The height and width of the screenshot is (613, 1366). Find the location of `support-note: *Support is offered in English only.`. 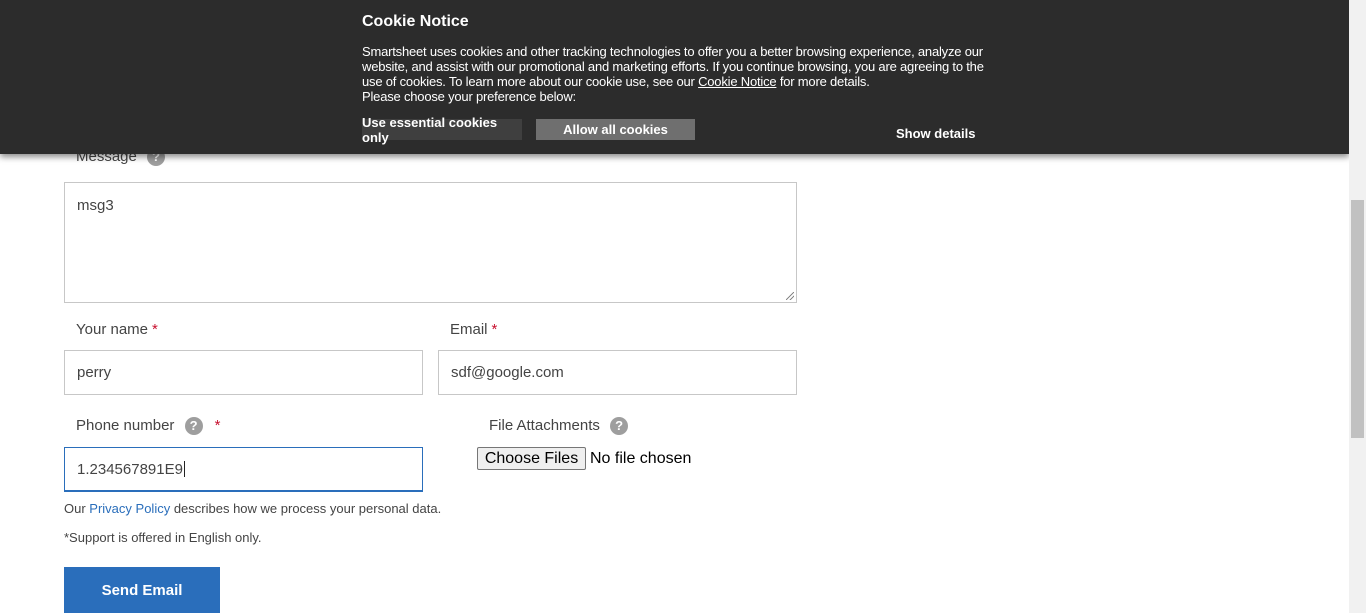

support-note: *Support is offered in English only. is located at coordinates (163, 537).